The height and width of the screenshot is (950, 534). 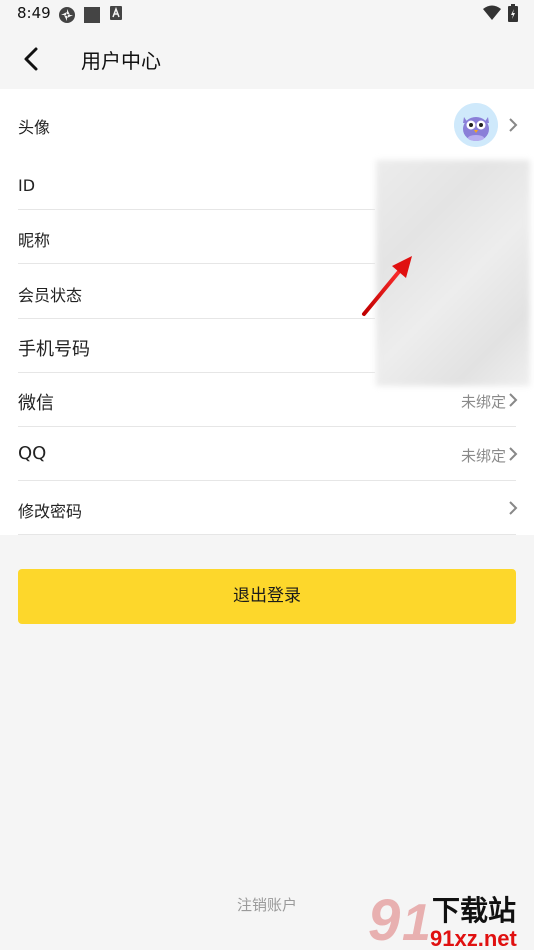 I want to click on svg-text: 9, so click(x=384, y=919).